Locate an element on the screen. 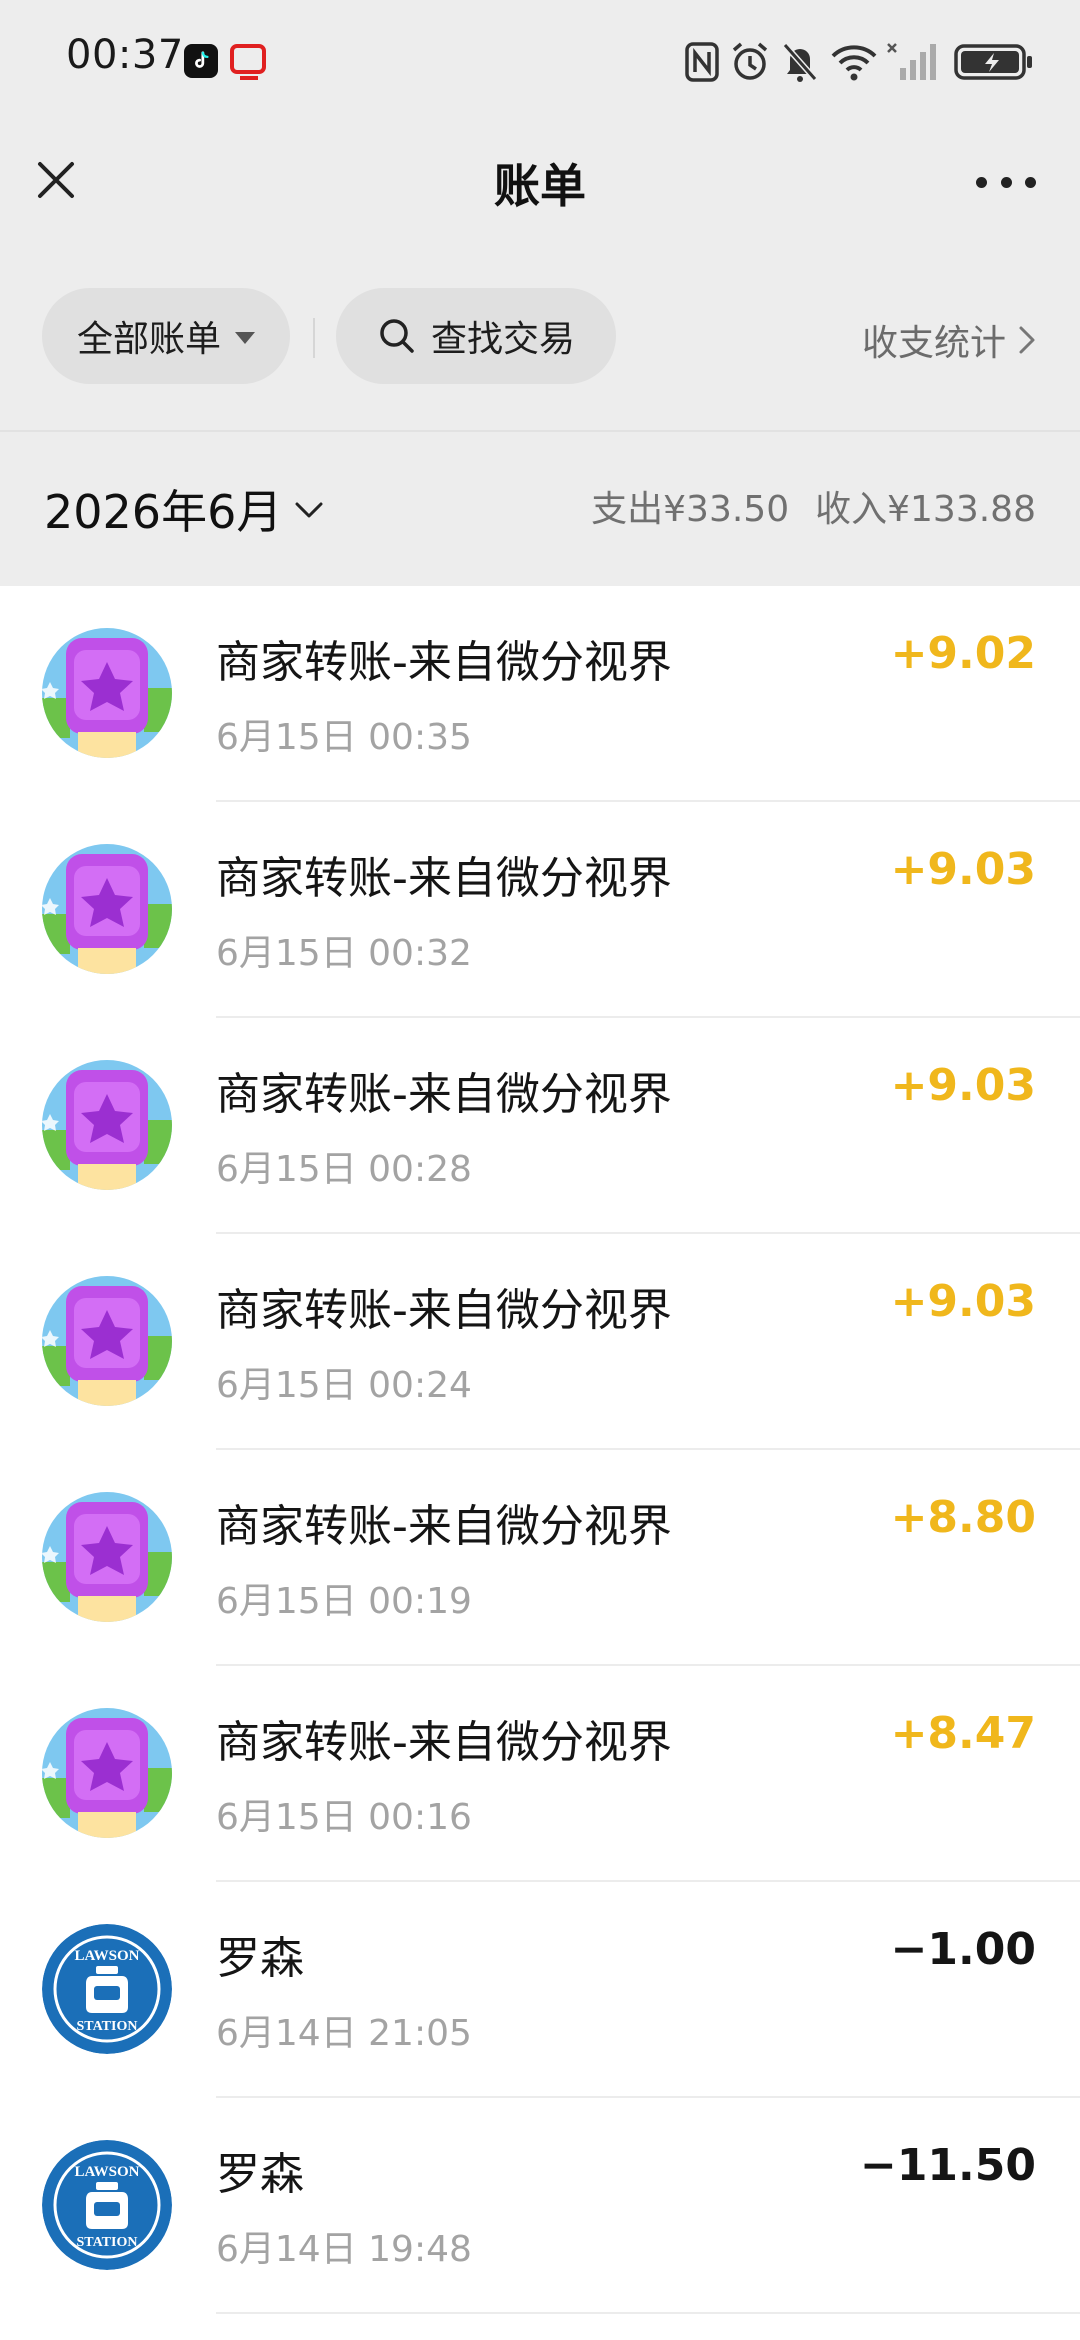 The width and height of the screenshot is (1080, 2340). transaction-time: 6月14日 19:48 is located at coordinates (344, 2249).